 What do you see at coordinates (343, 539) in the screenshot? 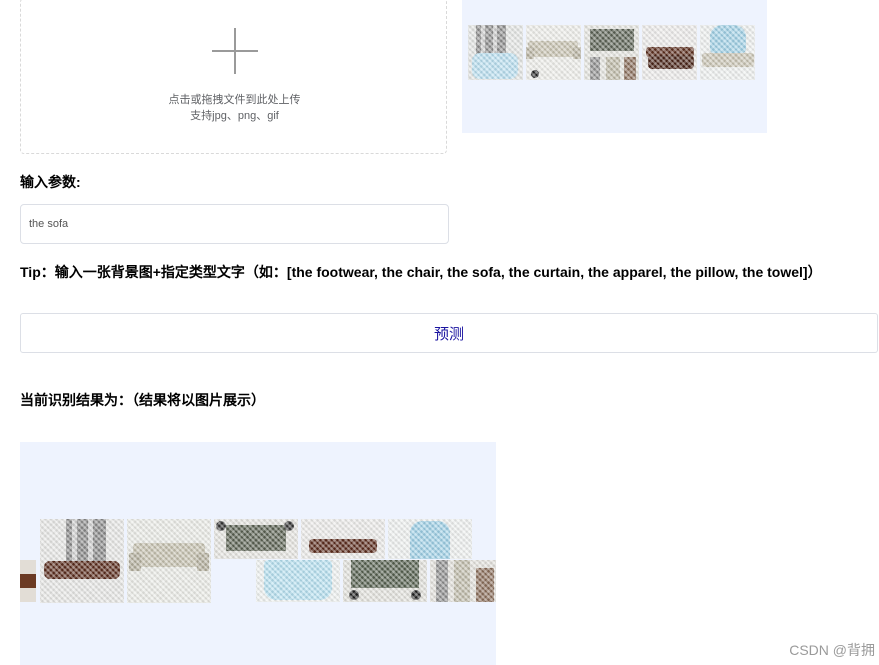
I see `result-thumb-towel` at bounding box center [343, 539].